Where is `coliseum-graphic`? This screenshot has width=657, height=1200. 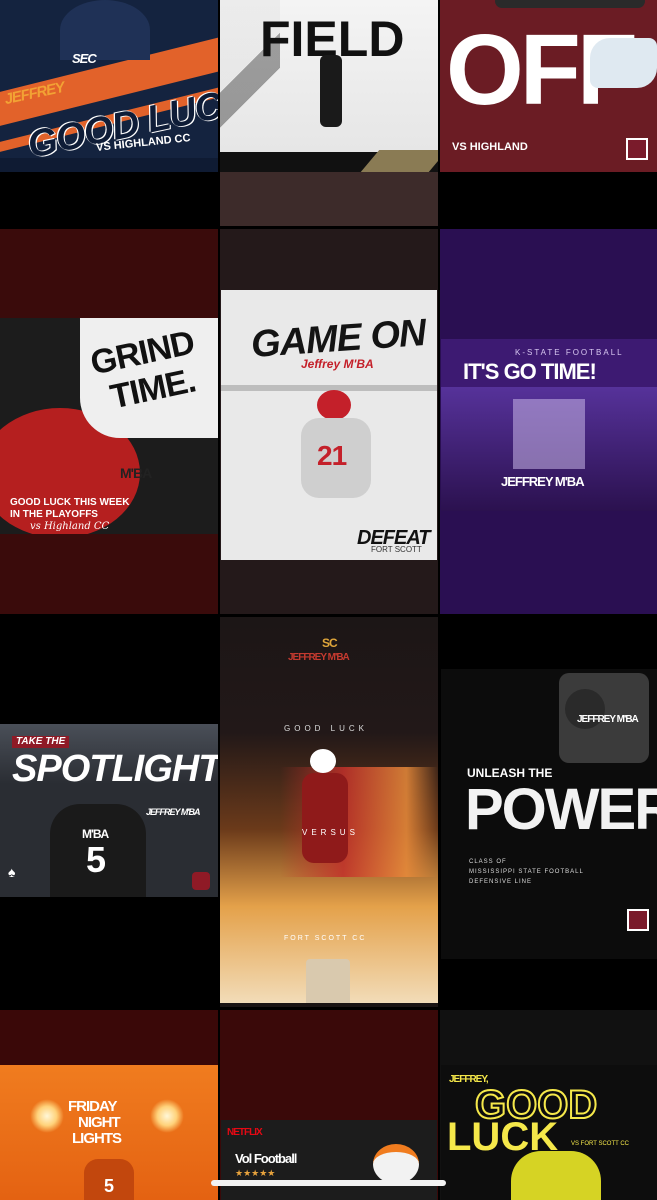 coliseum-graphic is located at coordinates (328, 981).